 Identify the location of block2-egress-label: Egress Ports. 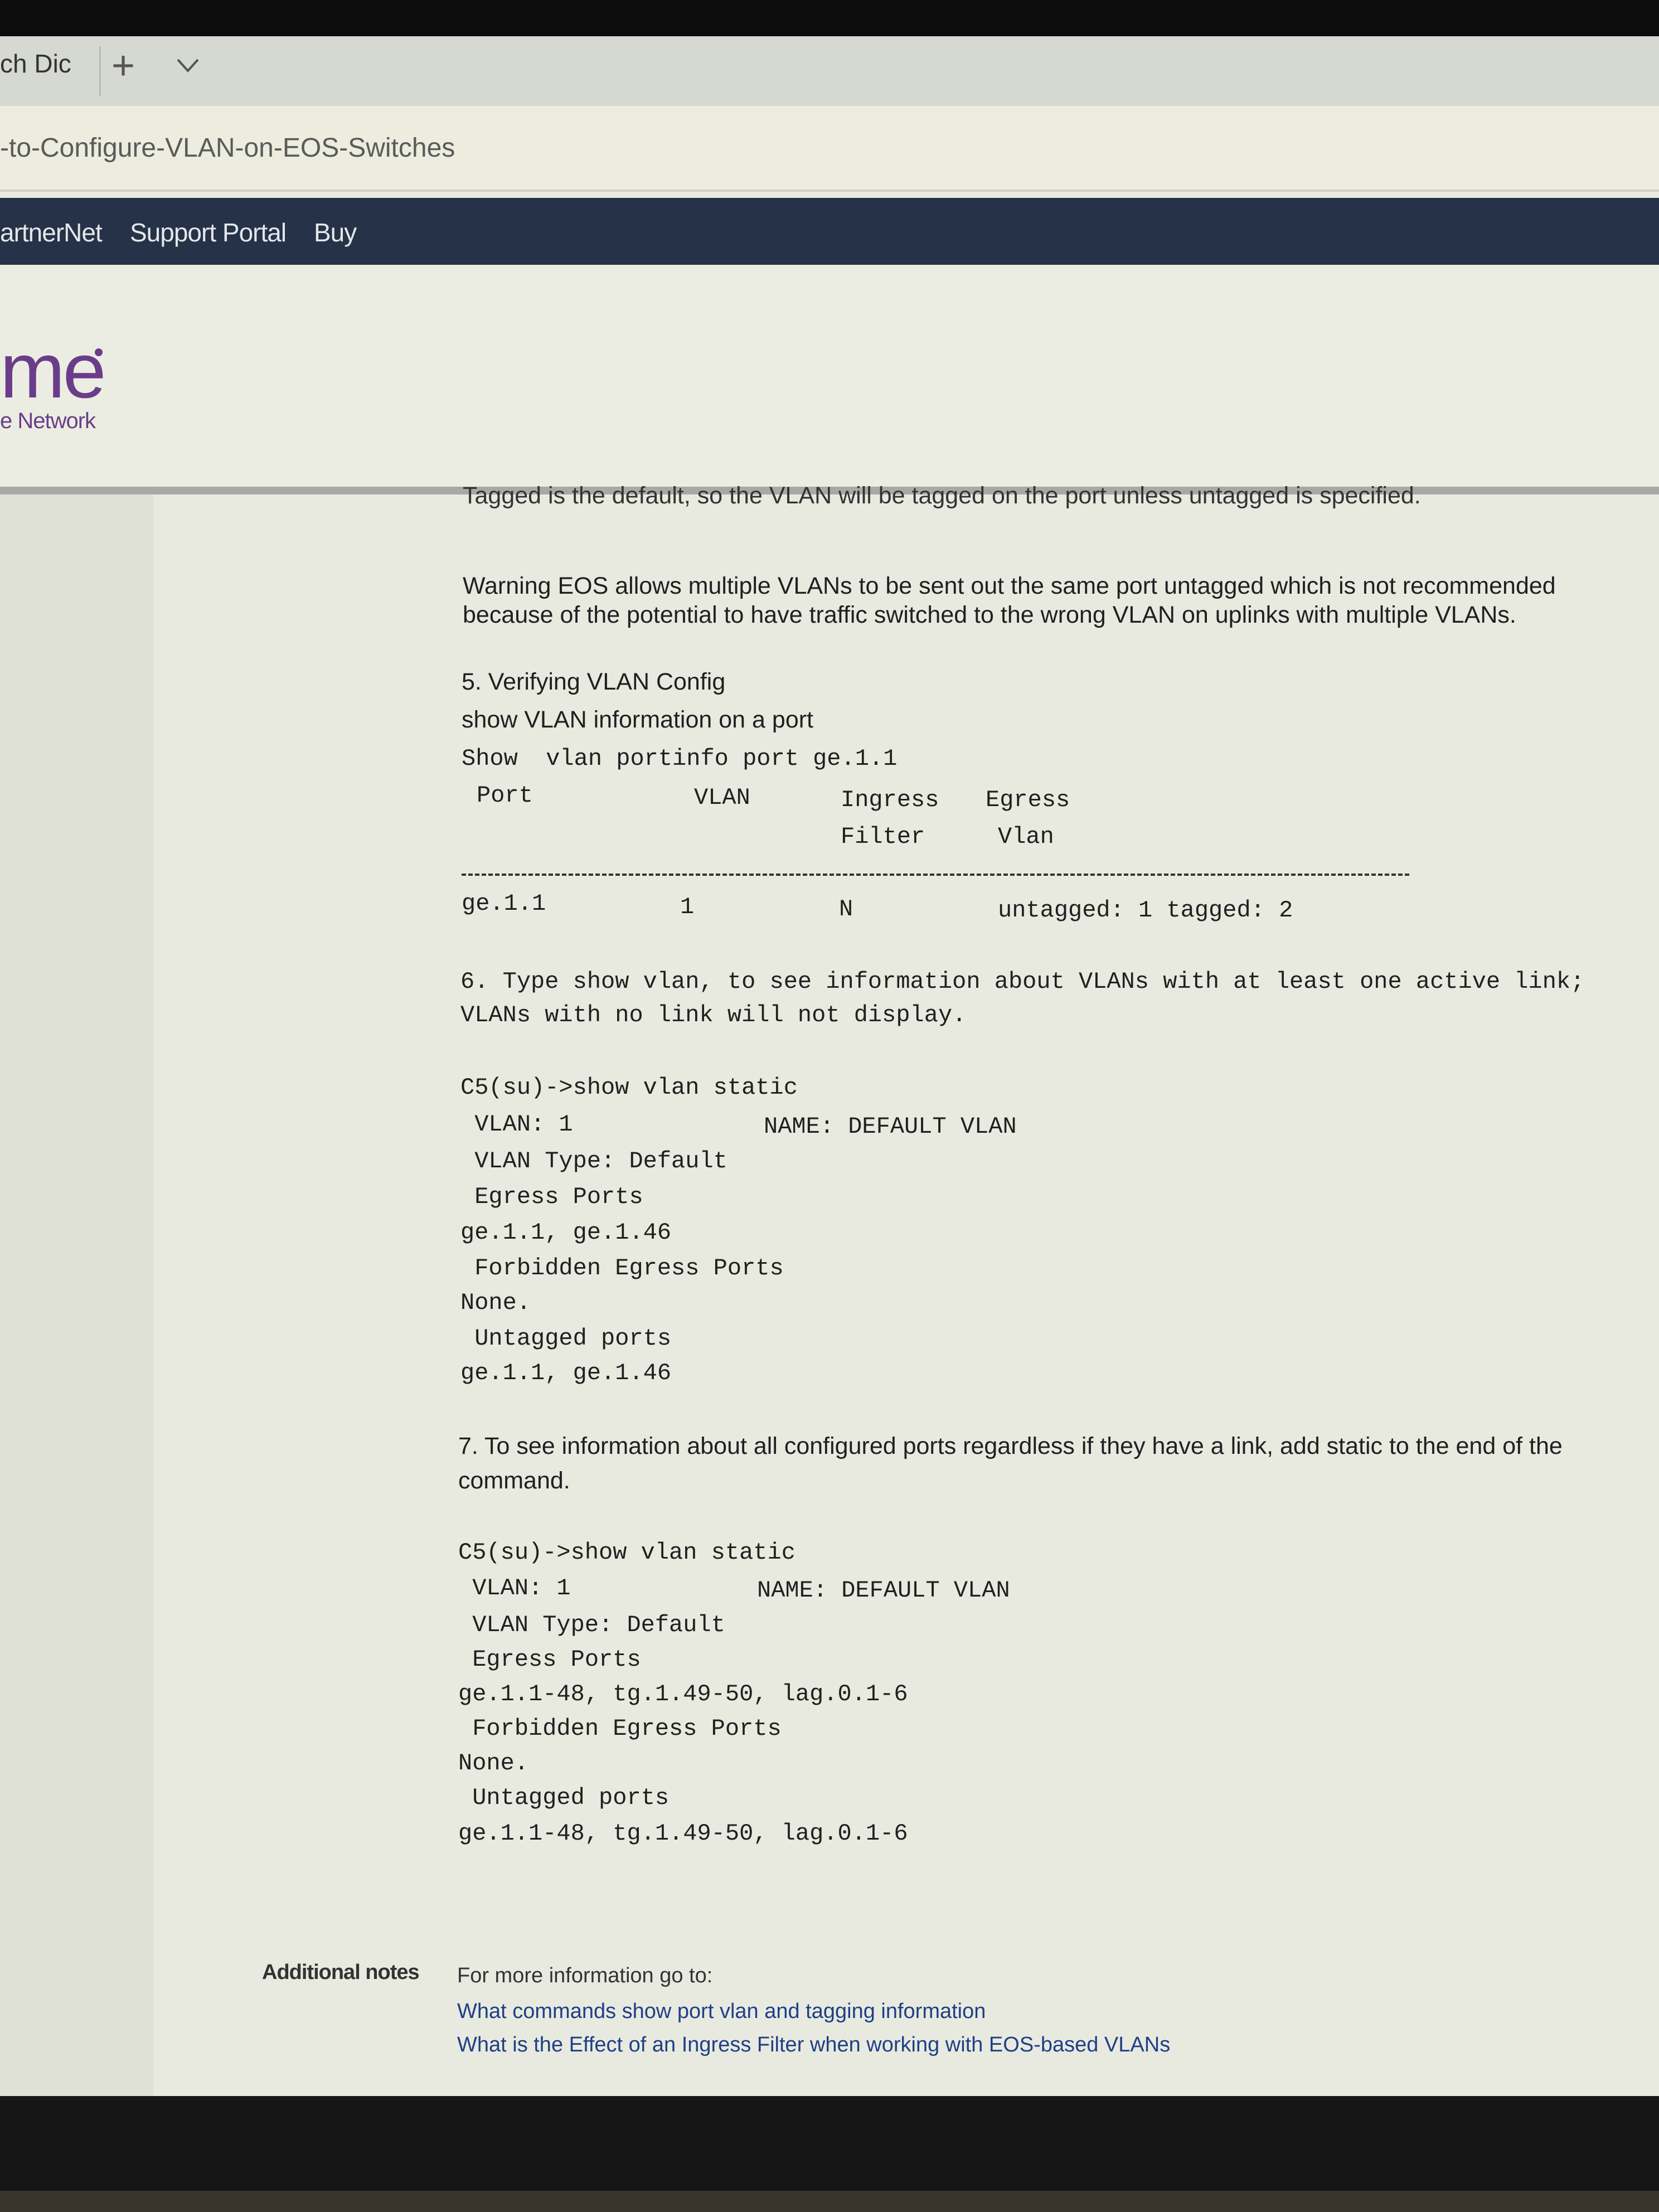
(549, 1659).